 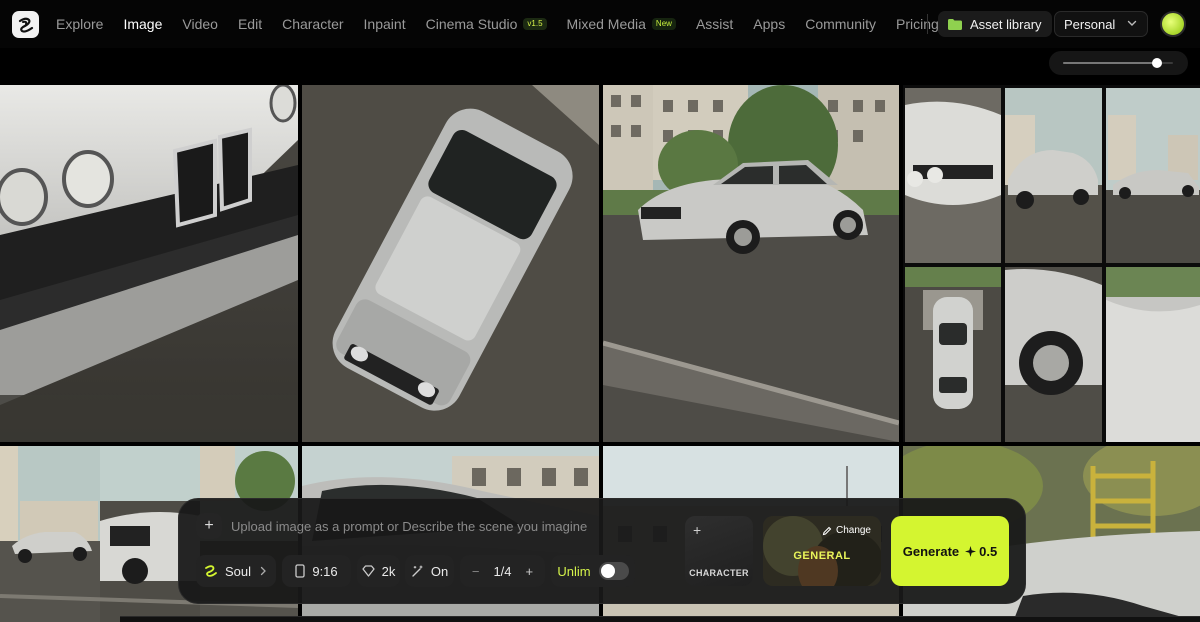 I want to click on sparkle-icon, so click(x=971, y=551).